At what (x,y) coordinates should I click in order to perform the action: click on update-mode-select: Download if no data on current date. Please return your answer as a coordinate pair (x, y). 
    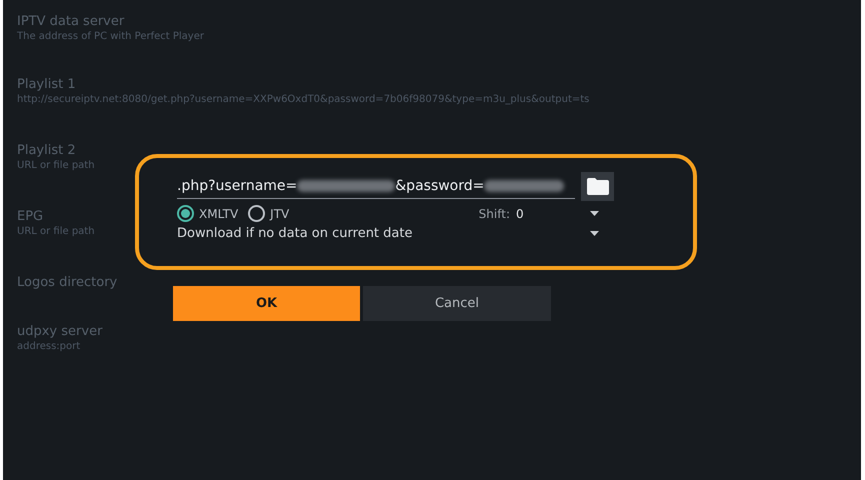
    Looking at the image, I should click on (294, 233).